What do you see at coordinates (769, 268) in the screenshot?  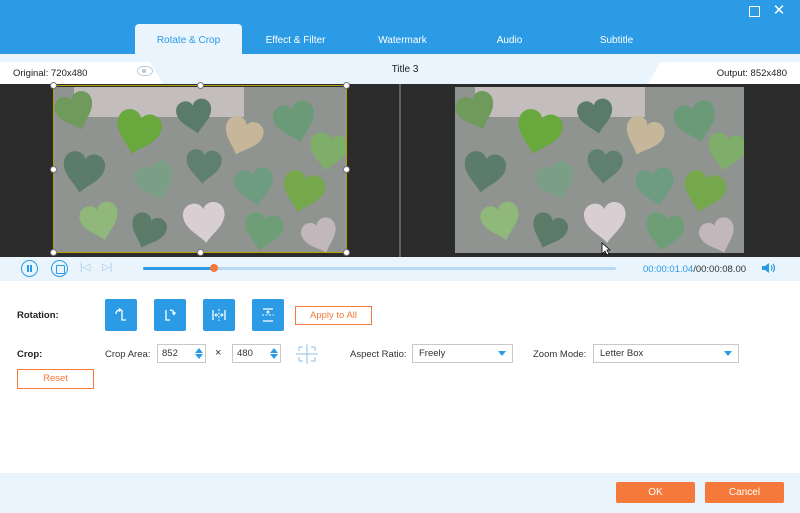 I see `volume-icon` at bounding box center [769, 268].